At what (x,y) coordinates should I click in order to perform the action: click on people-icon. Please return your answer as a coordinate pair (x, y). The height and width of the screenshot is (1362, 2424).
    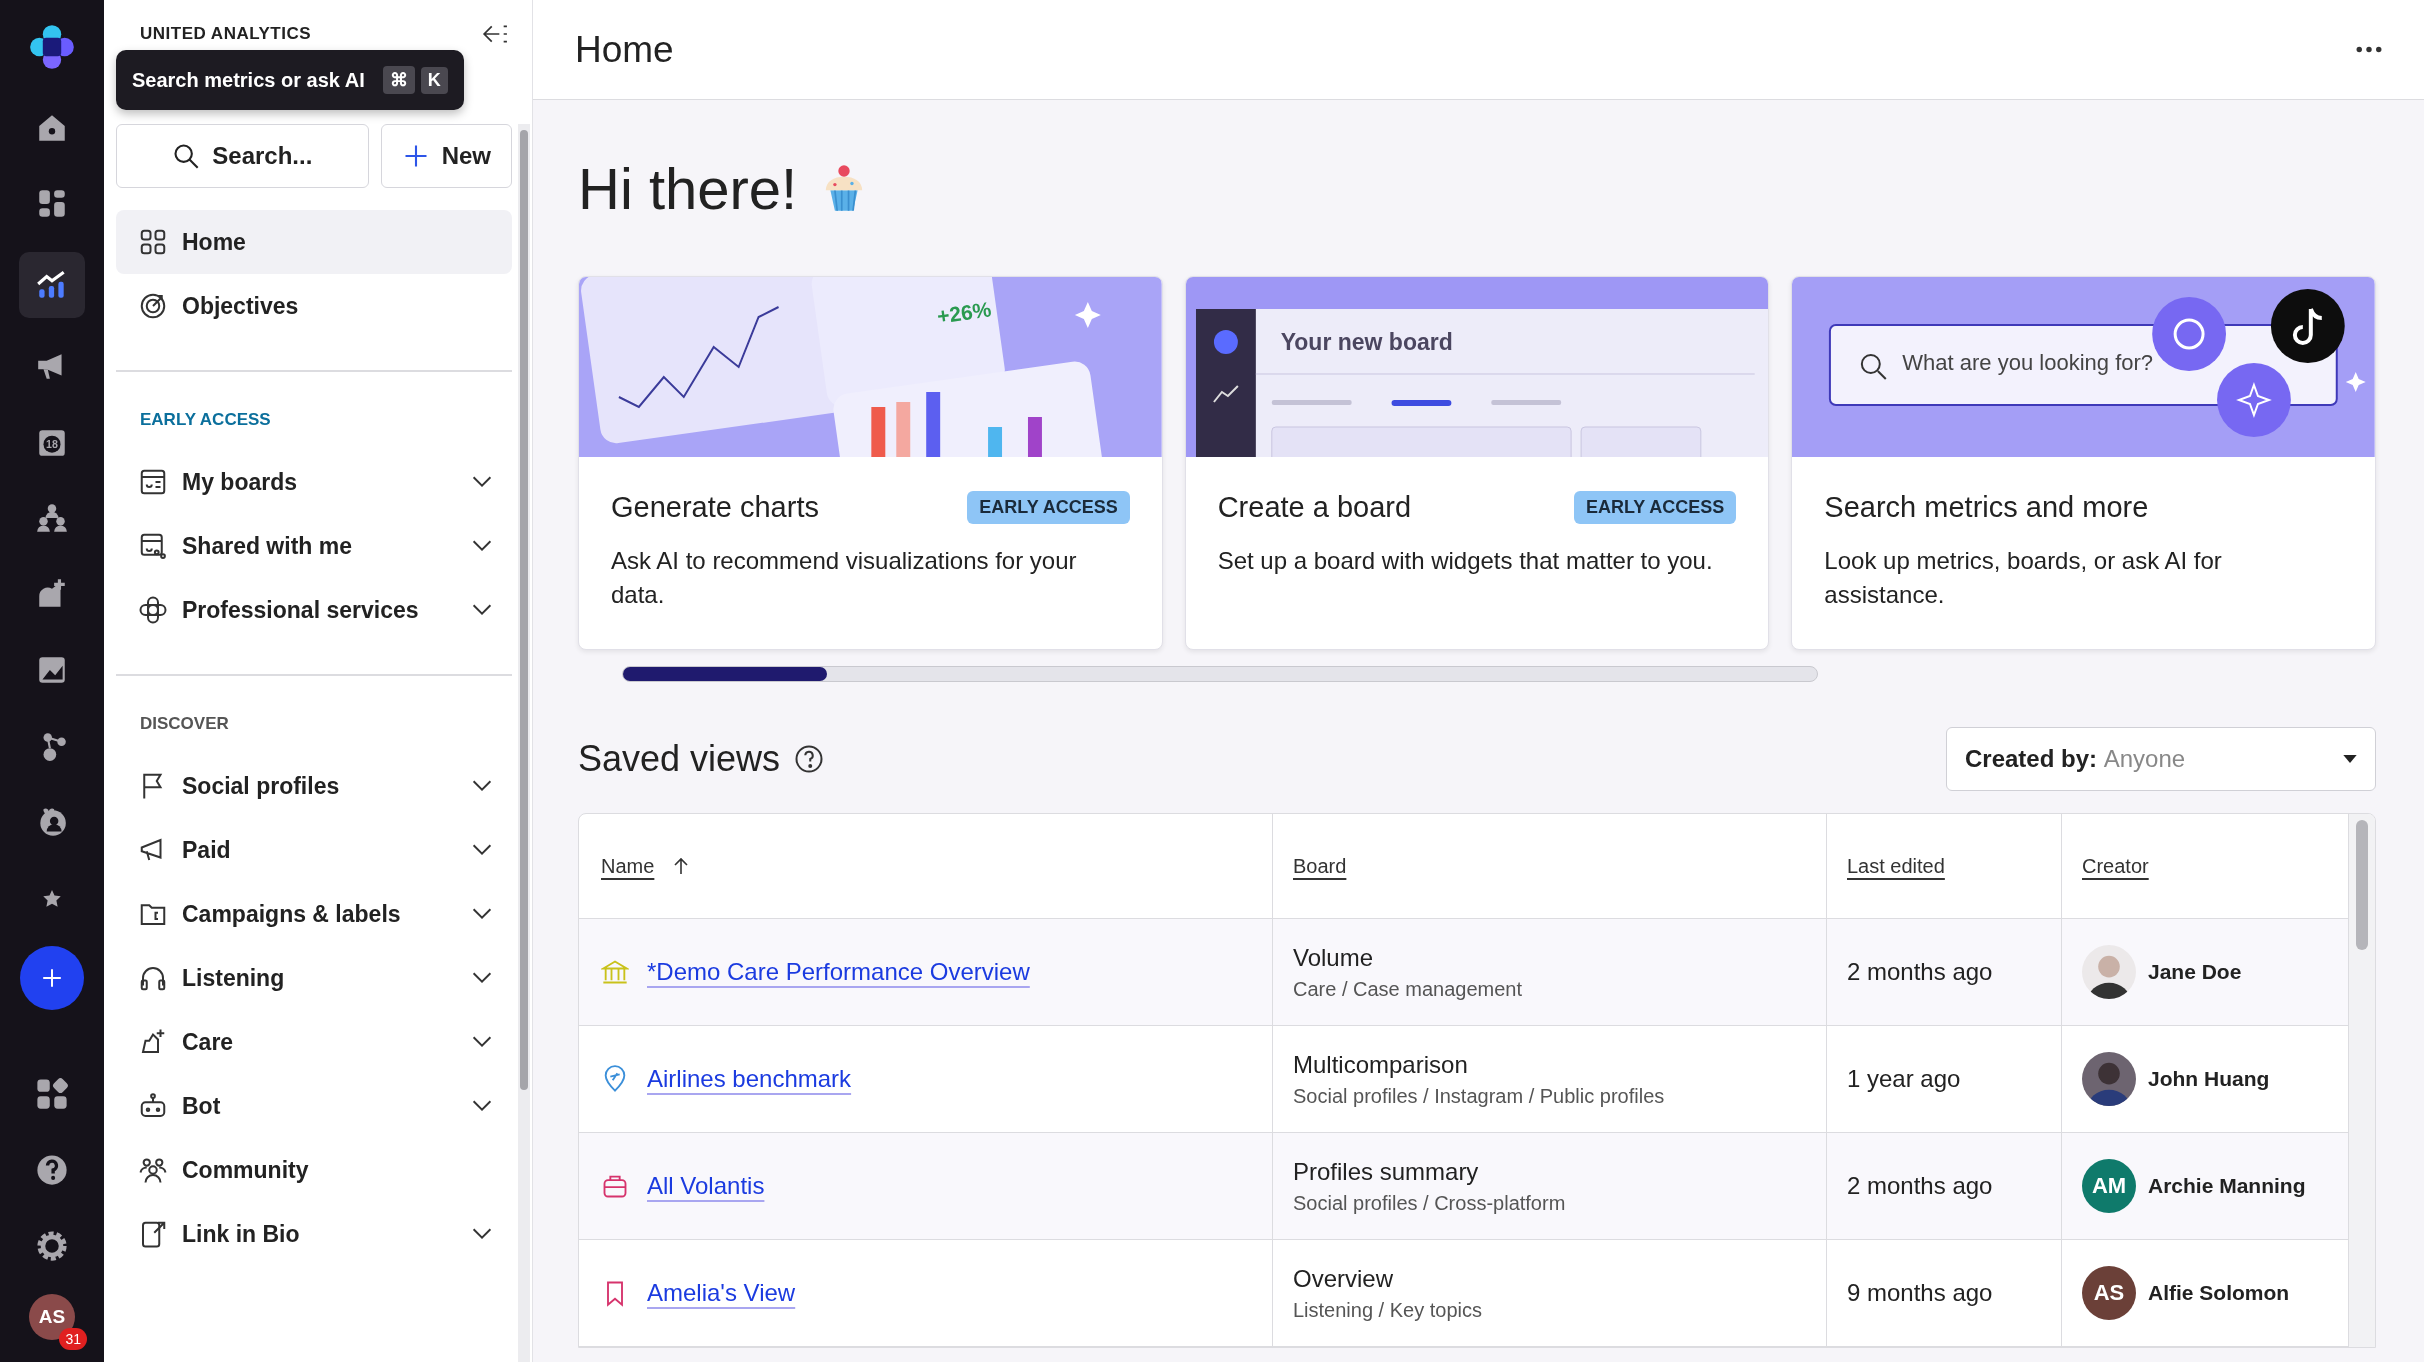
    Looking at the image, I should click on (153, 1170).